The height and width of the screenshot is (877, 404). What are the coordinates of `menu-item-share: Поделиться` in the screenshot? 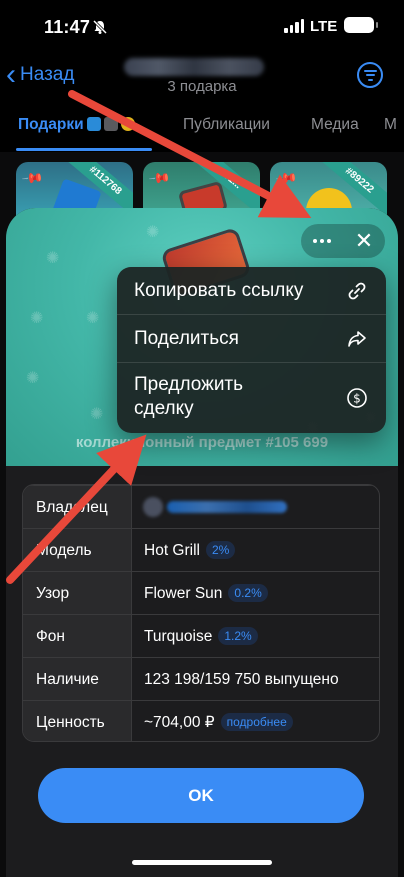 It's located at (251, 339).